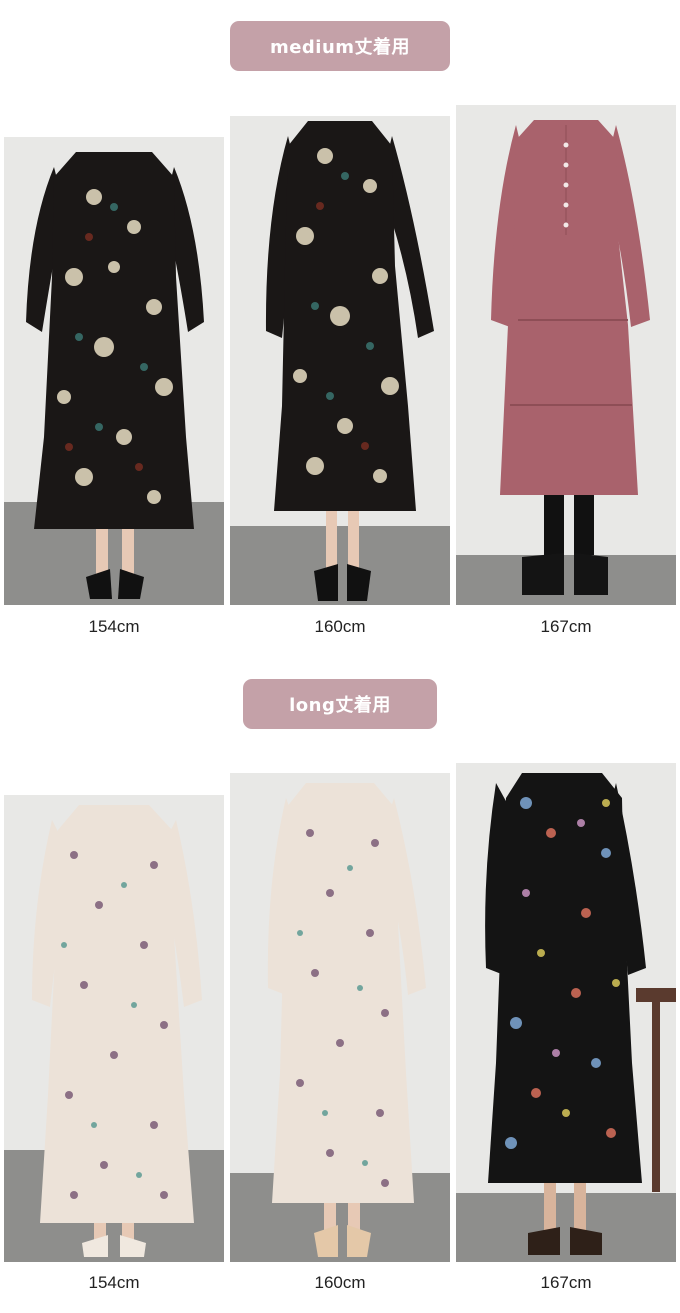 Image resolution: width=680 pixels, height=1313 pixels. What do you see at coordinates (114, 626) in the screenshot?
I see `height-label-medium-154: 154cm` at bounding box center [114, 626].